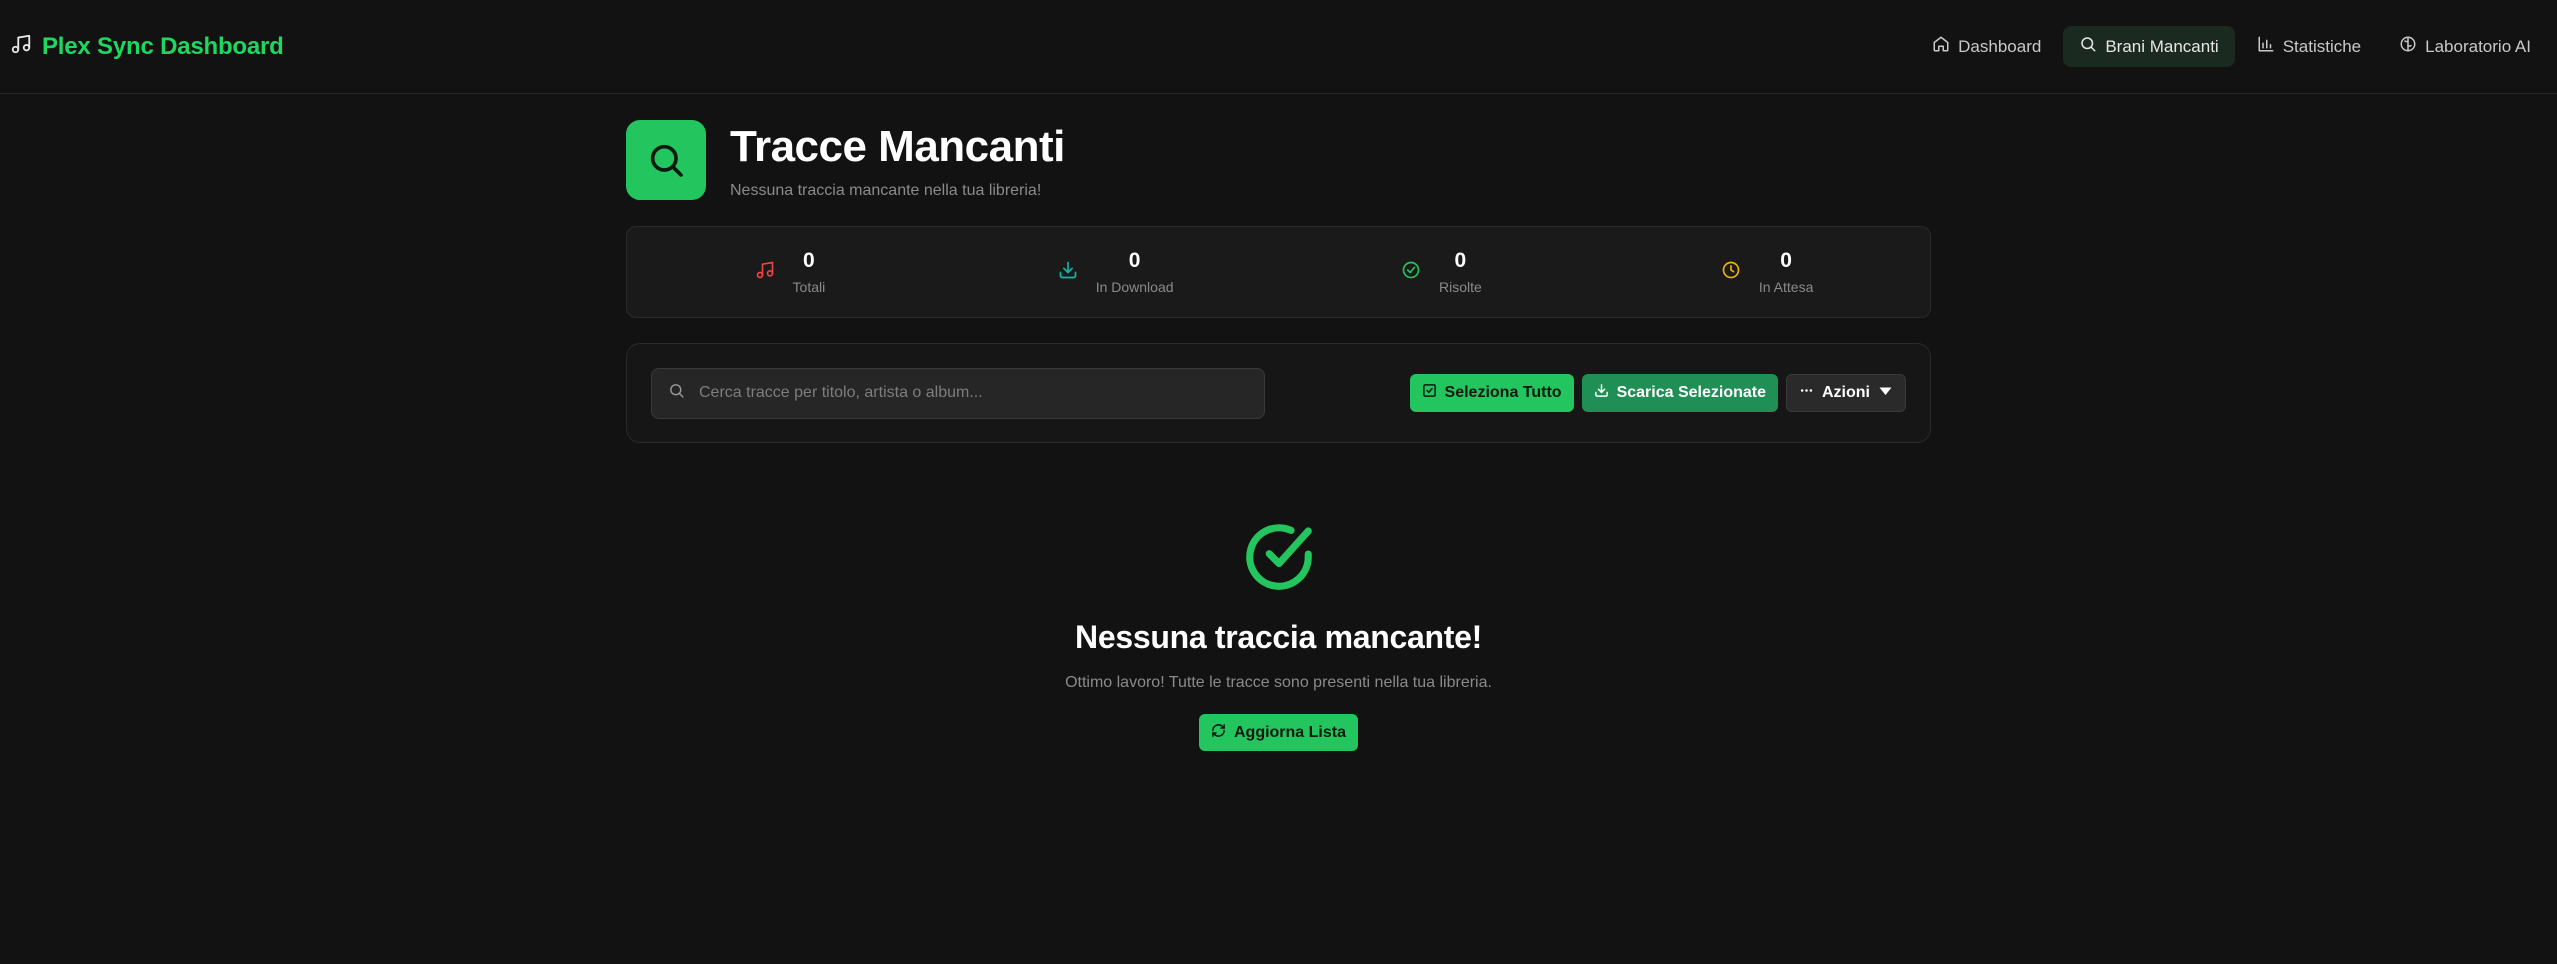 The height and width of the screenshot is (964, 2557). Describe the element at coordinates (1460, 287) in the screenshot. I see `stat-label: Risolte` at that location.